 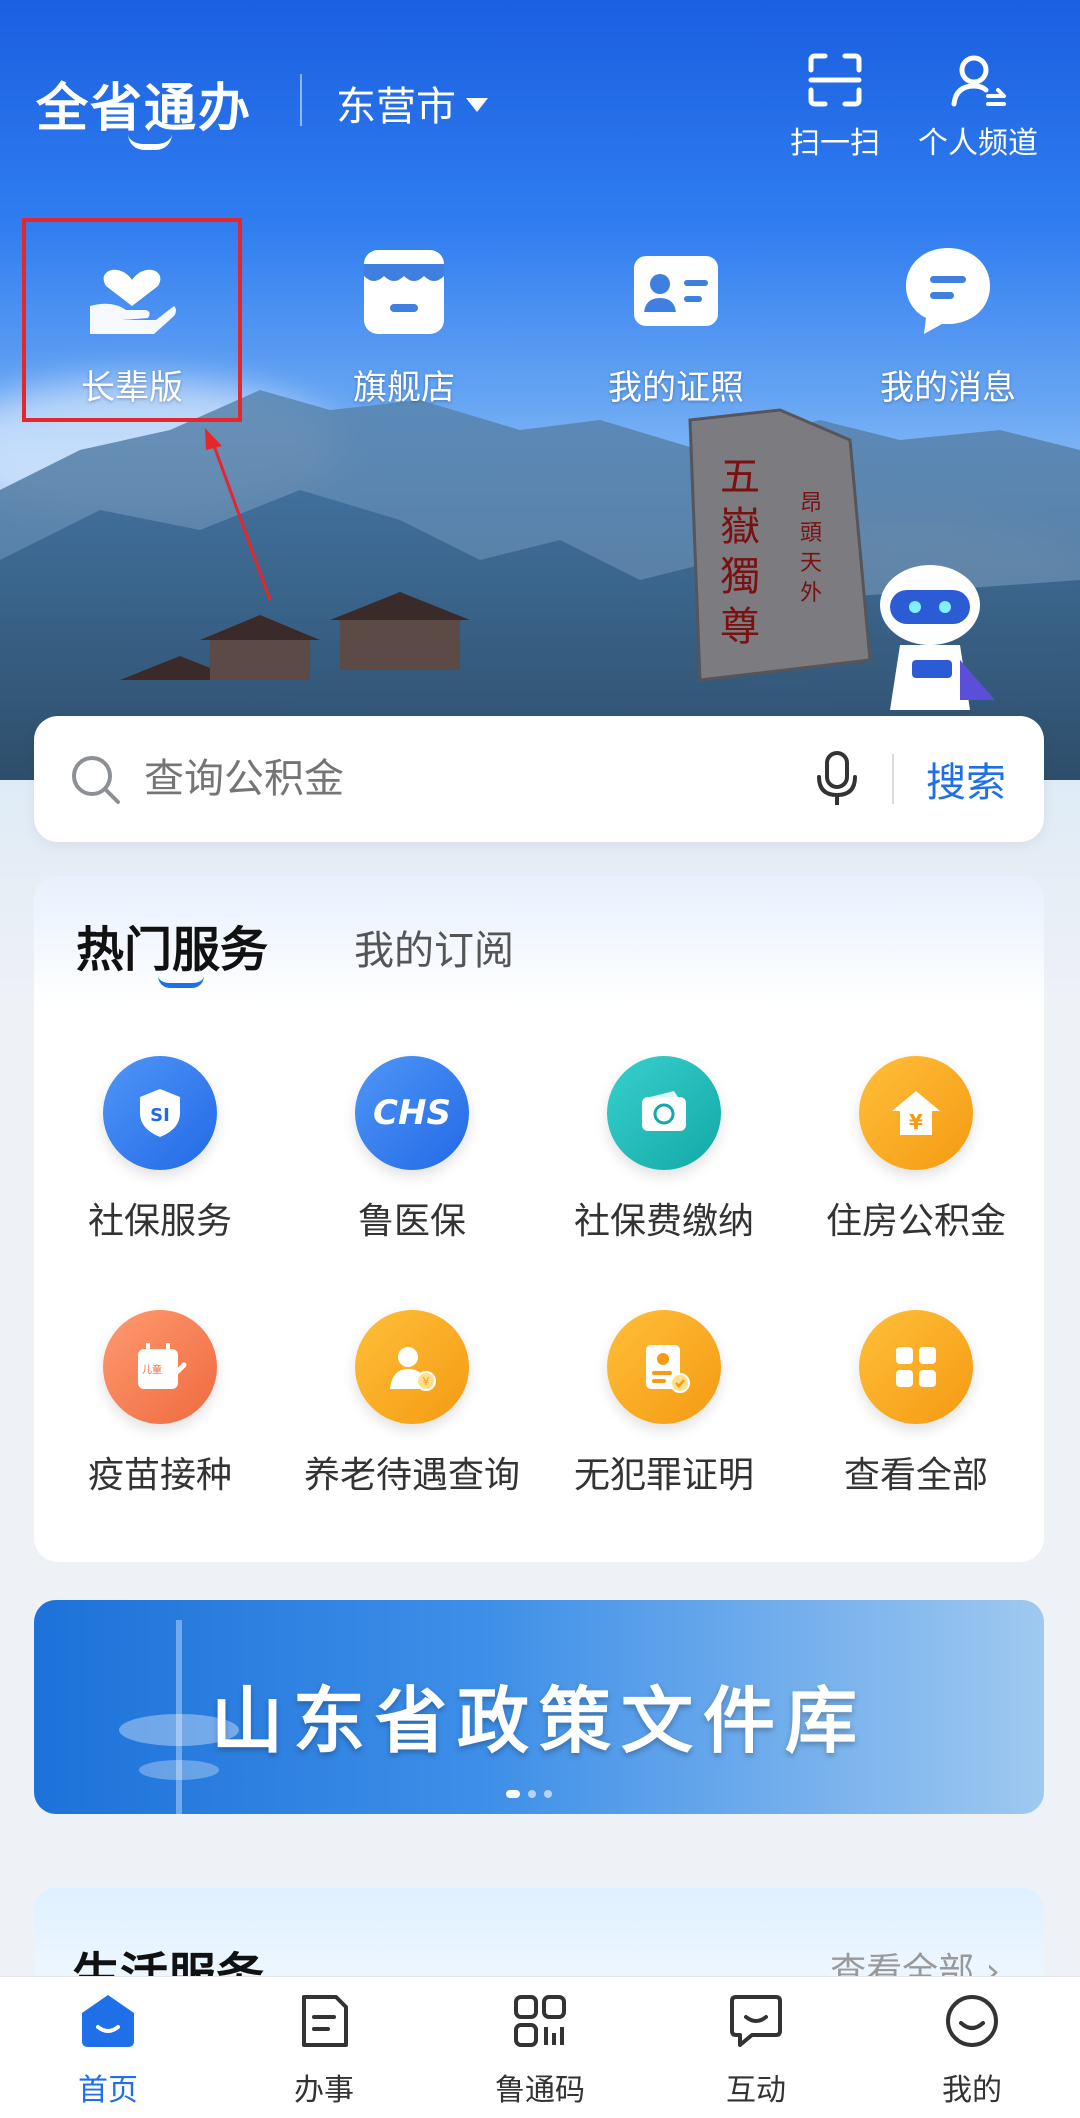 I want to click on chs-icon: CHS, so click(x=412, y=1113).